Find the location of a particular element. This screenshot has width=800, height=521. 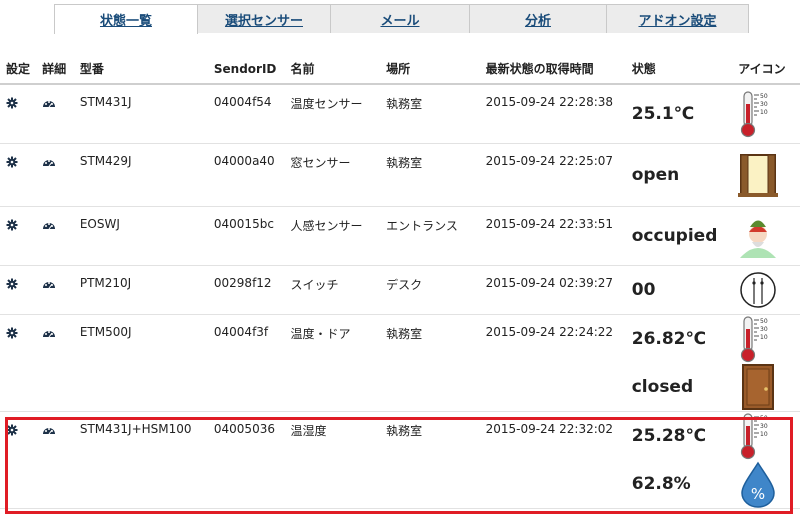

sensor-id-cell: 040015bc is located at coordinates (246, 236).